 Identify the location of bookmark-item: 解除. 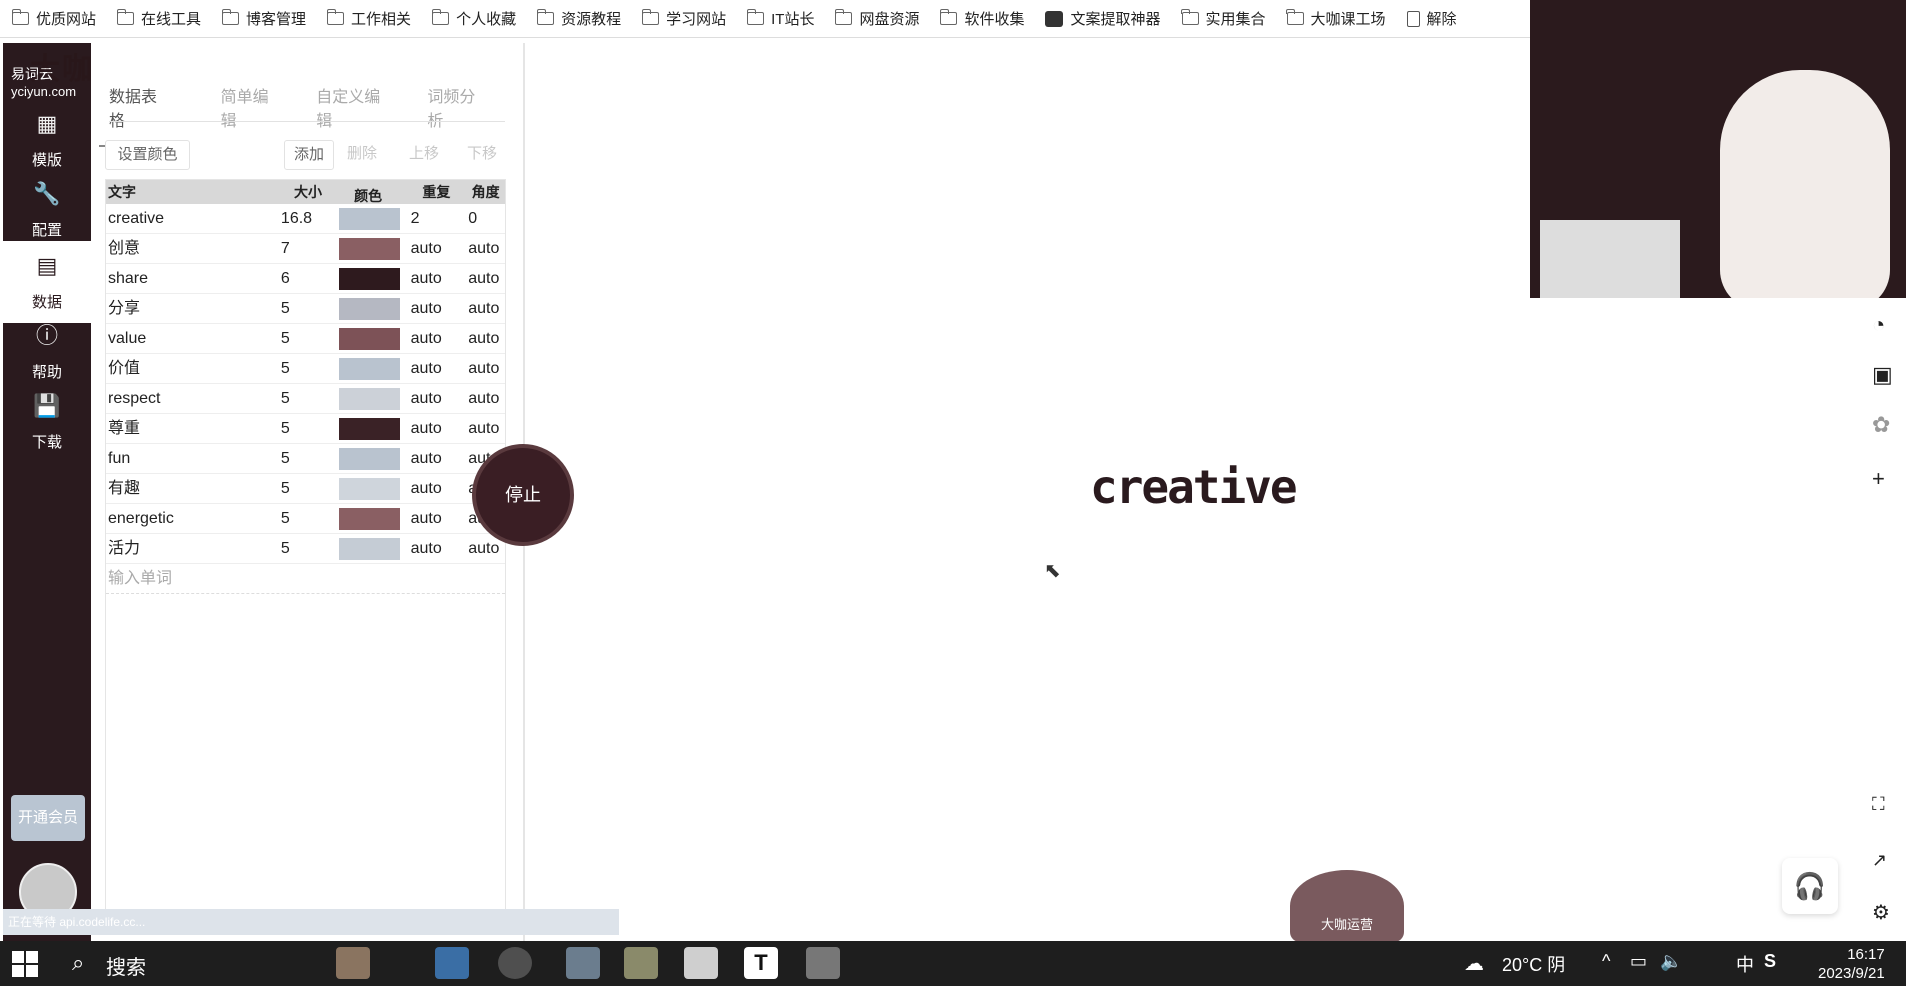
(1431, 18).